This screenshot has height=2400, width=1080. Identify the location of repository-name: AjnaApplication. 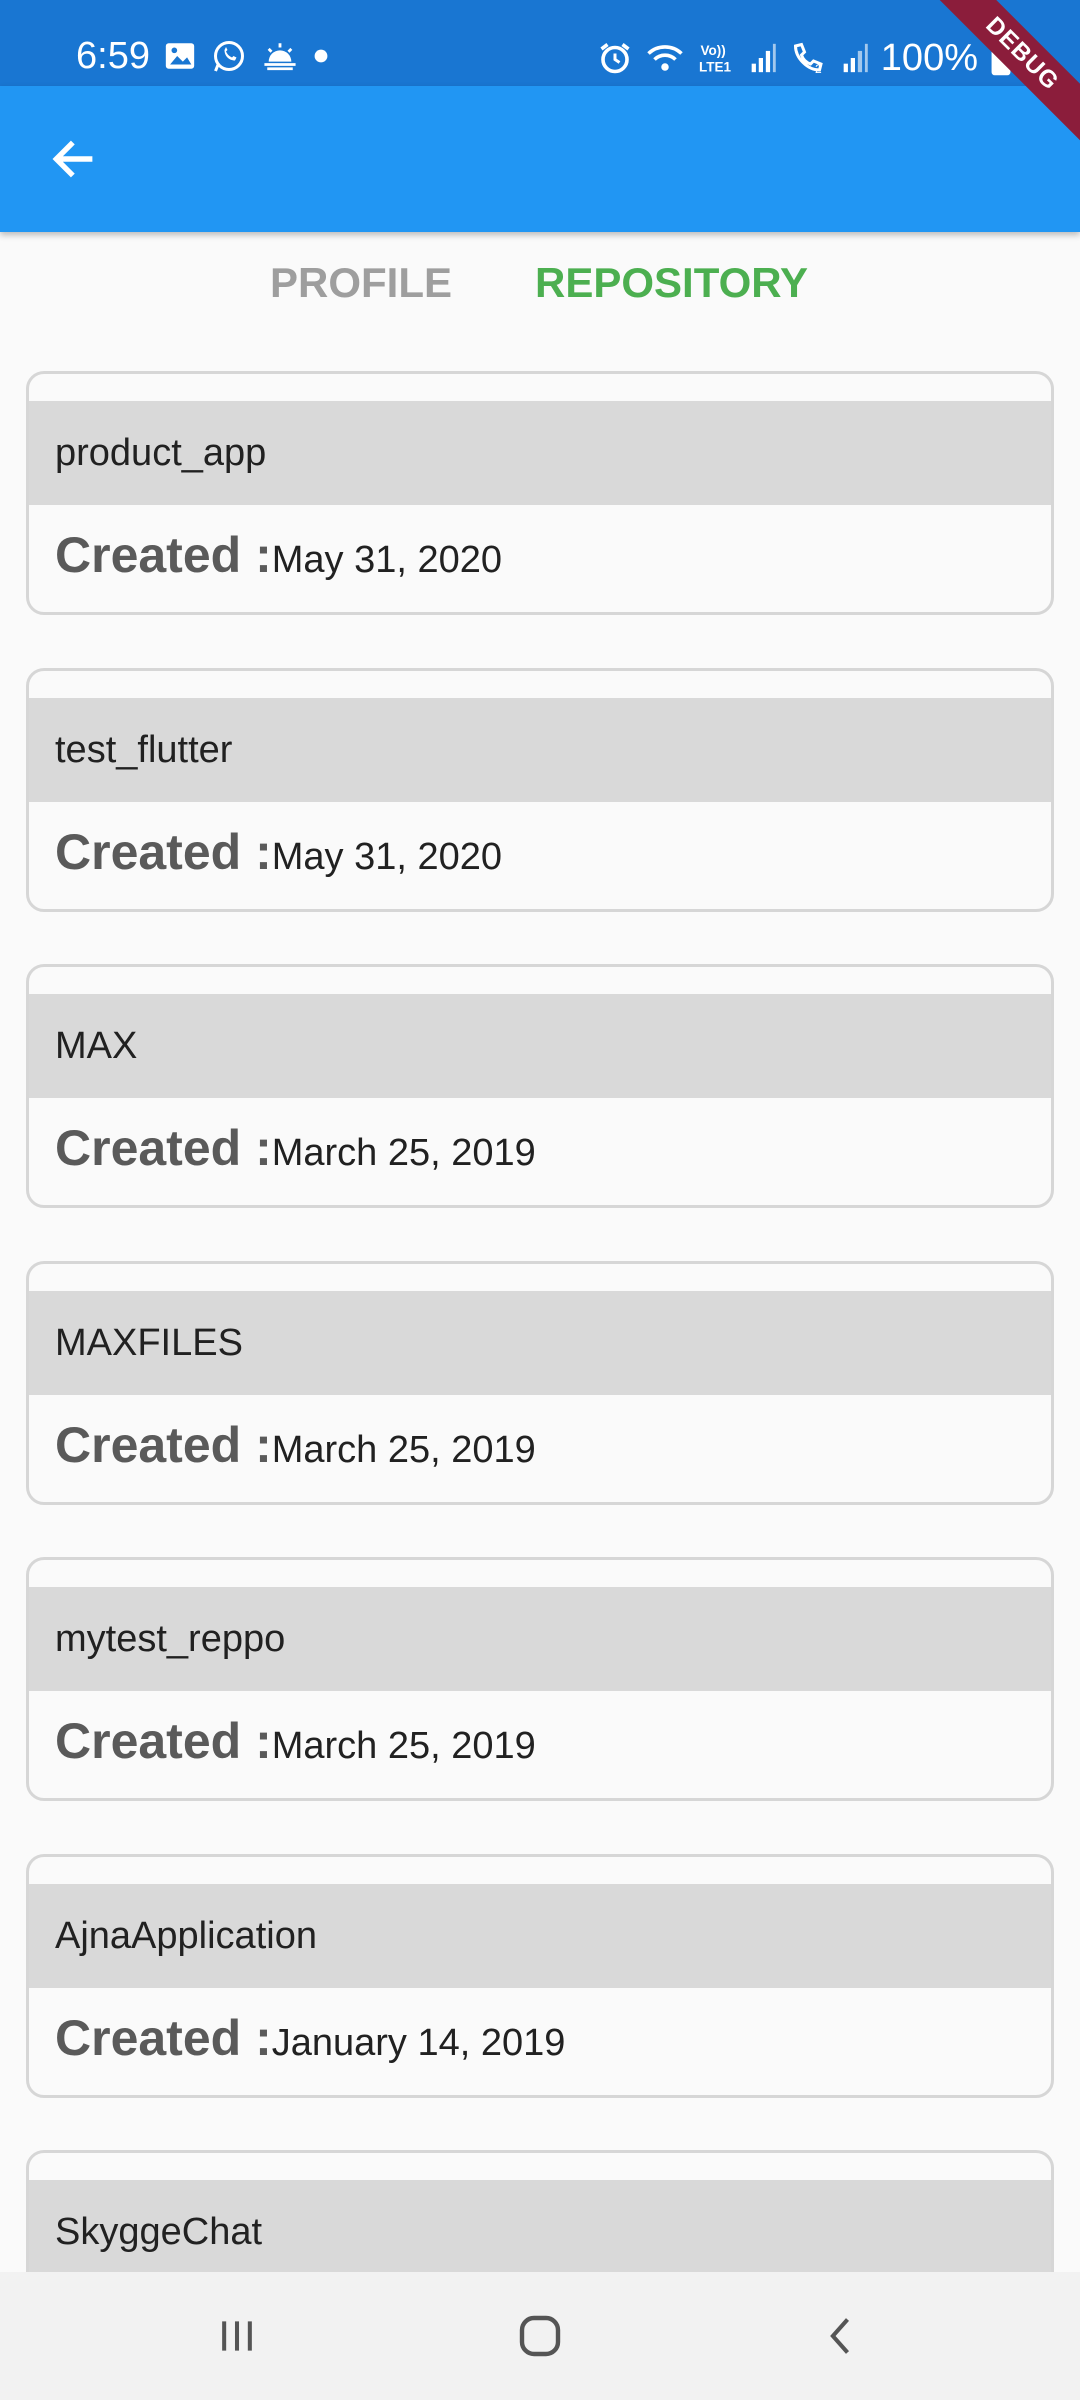
(186, 1936).